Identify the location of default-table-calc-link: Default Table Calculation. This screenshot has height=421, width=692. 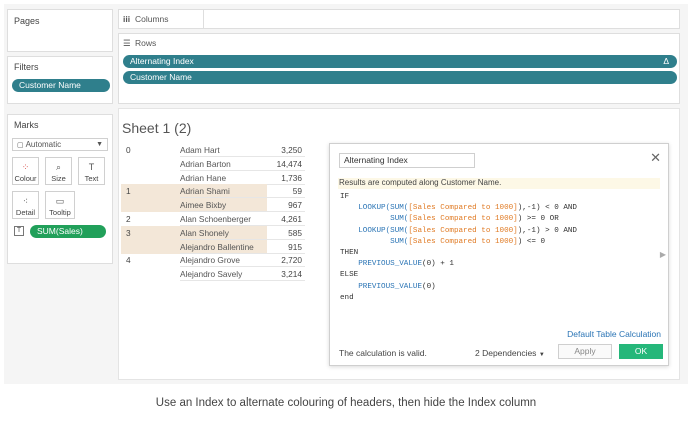
(614, 334).